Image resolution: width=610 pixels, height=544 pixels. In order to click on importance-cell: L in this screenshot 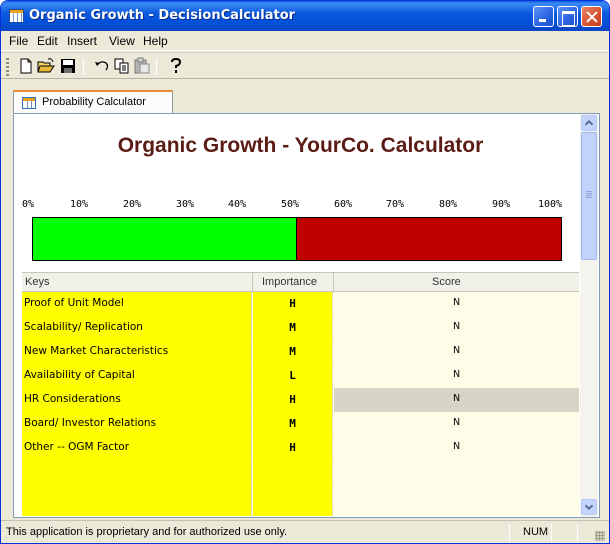, I will do `click(293, 376)`.